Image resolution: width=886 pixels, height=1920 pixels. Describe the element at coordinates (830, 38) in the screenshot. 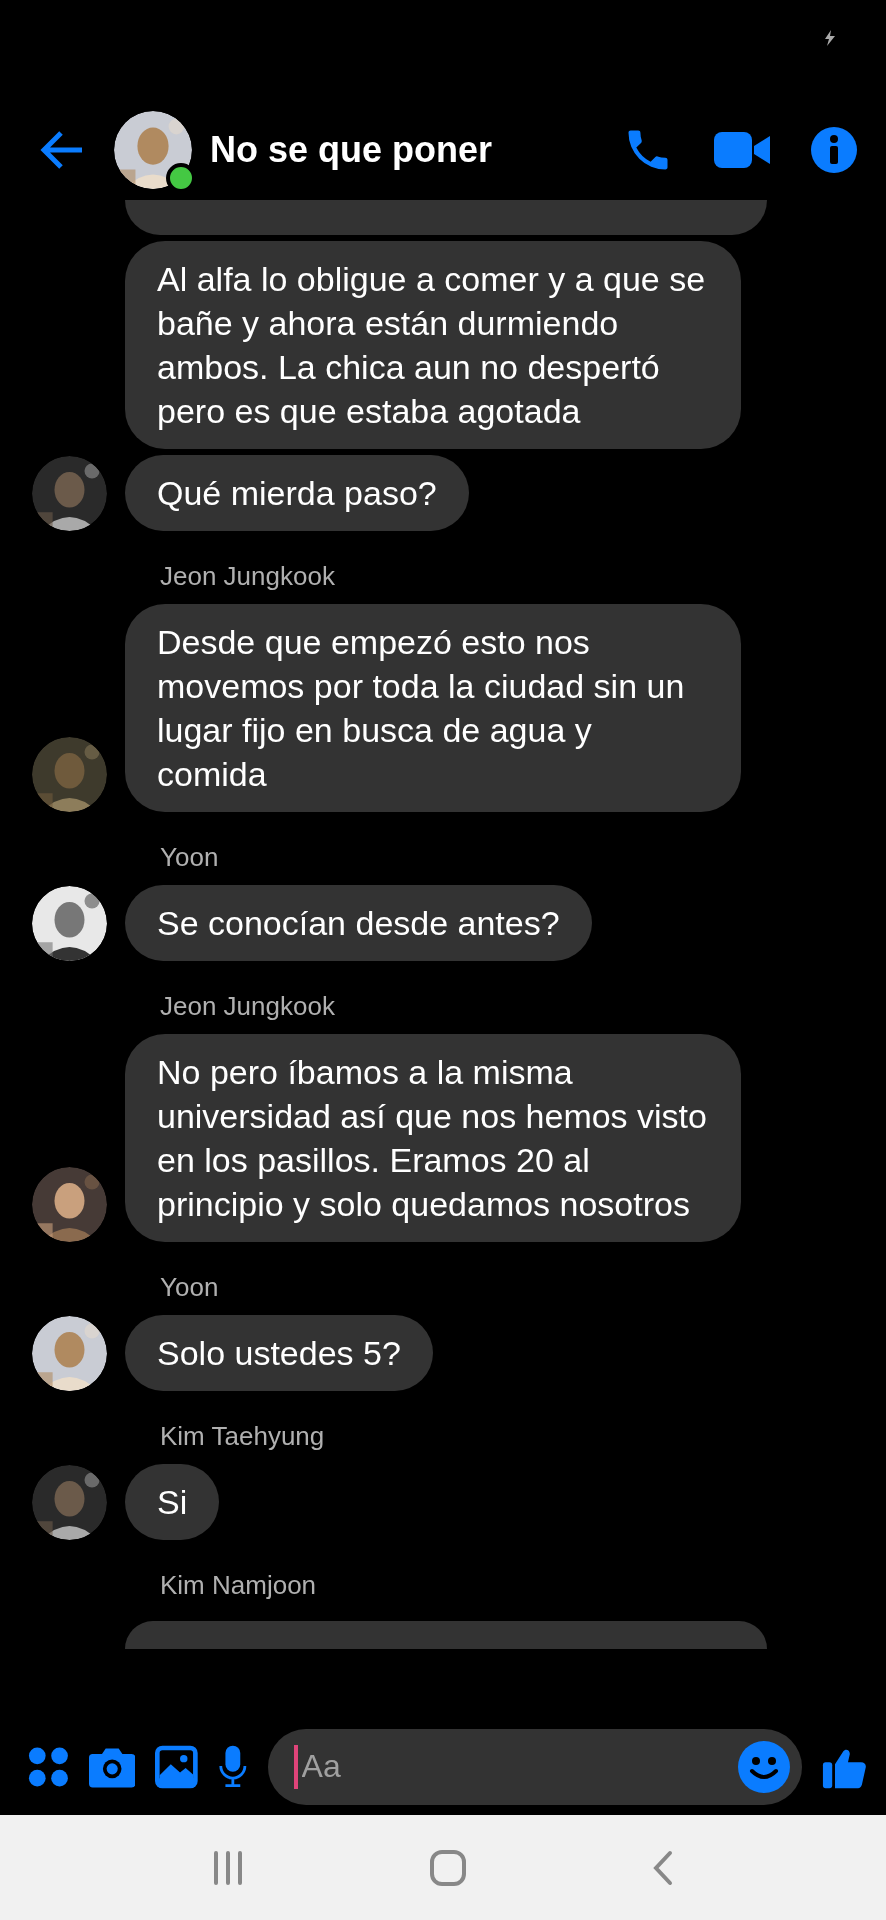

I see `charging-icon` at that location.